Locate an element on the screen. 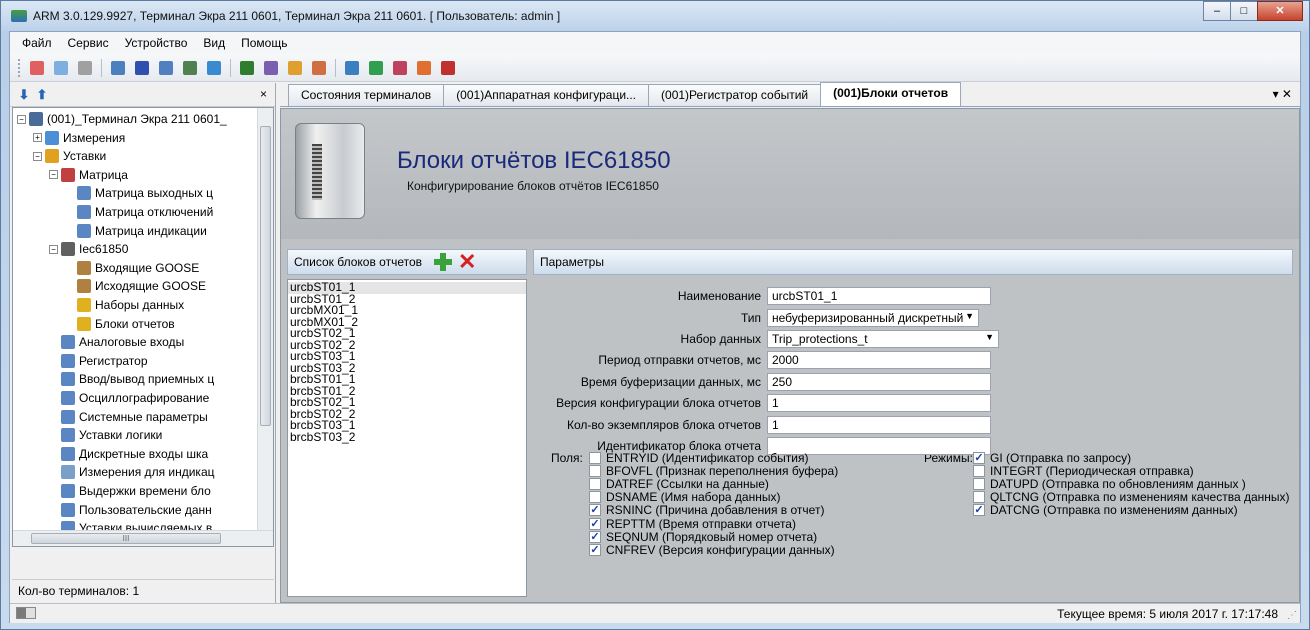  tree-node: − (001)_Терминал Экра 211 0601_ is located at coordinates (122, 119).